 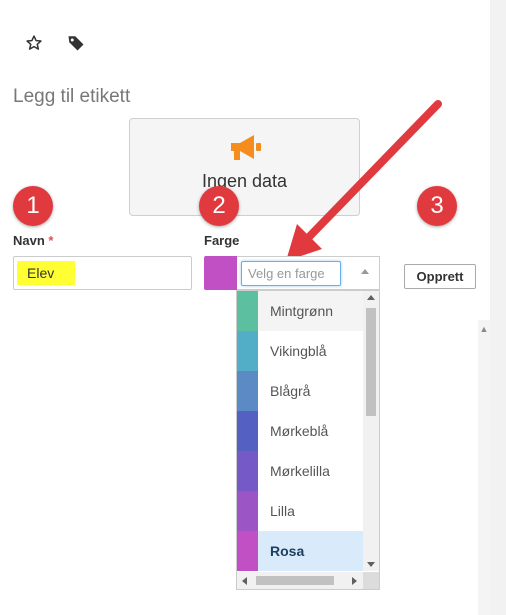 I want to click on color-option-label: Rosa, so click(x=287, y=551).